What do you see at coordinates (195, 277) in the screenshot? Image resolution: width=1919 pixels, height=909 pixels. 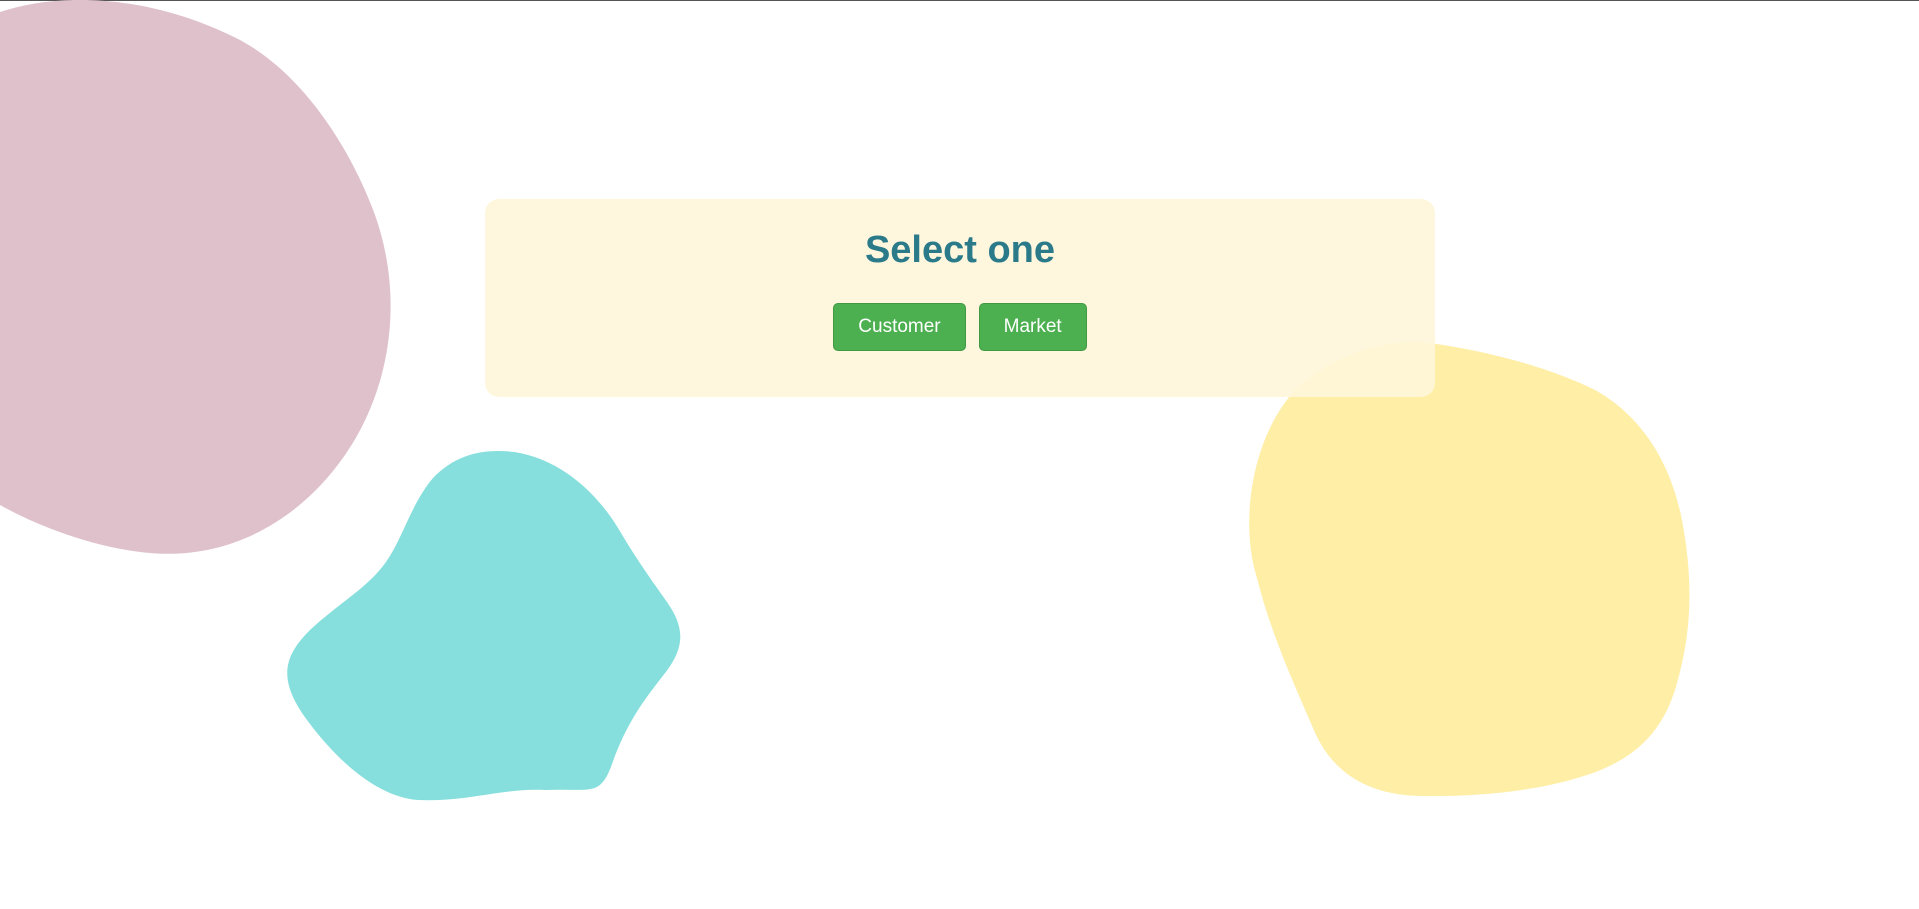 I see `pink-blob` at bounding box center [195, 277].